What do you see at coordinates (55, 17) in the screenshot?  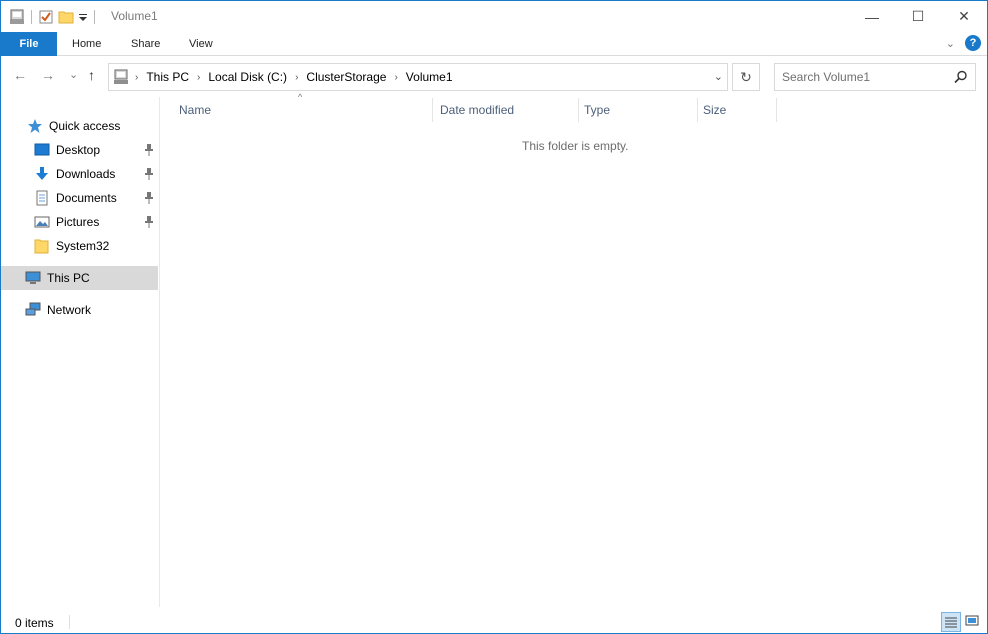 I see `quick-access-toolbar` at bounding box center [55, 17].